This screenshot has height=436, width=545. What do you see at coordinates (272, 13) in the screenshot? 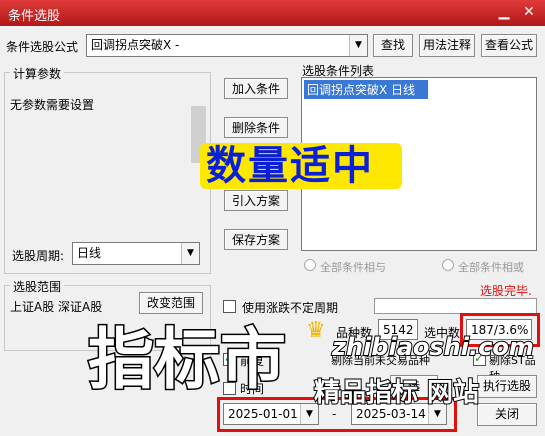
I see `title-bar: 条件选股 ▁ ✕` at bounding box center [272, 13].